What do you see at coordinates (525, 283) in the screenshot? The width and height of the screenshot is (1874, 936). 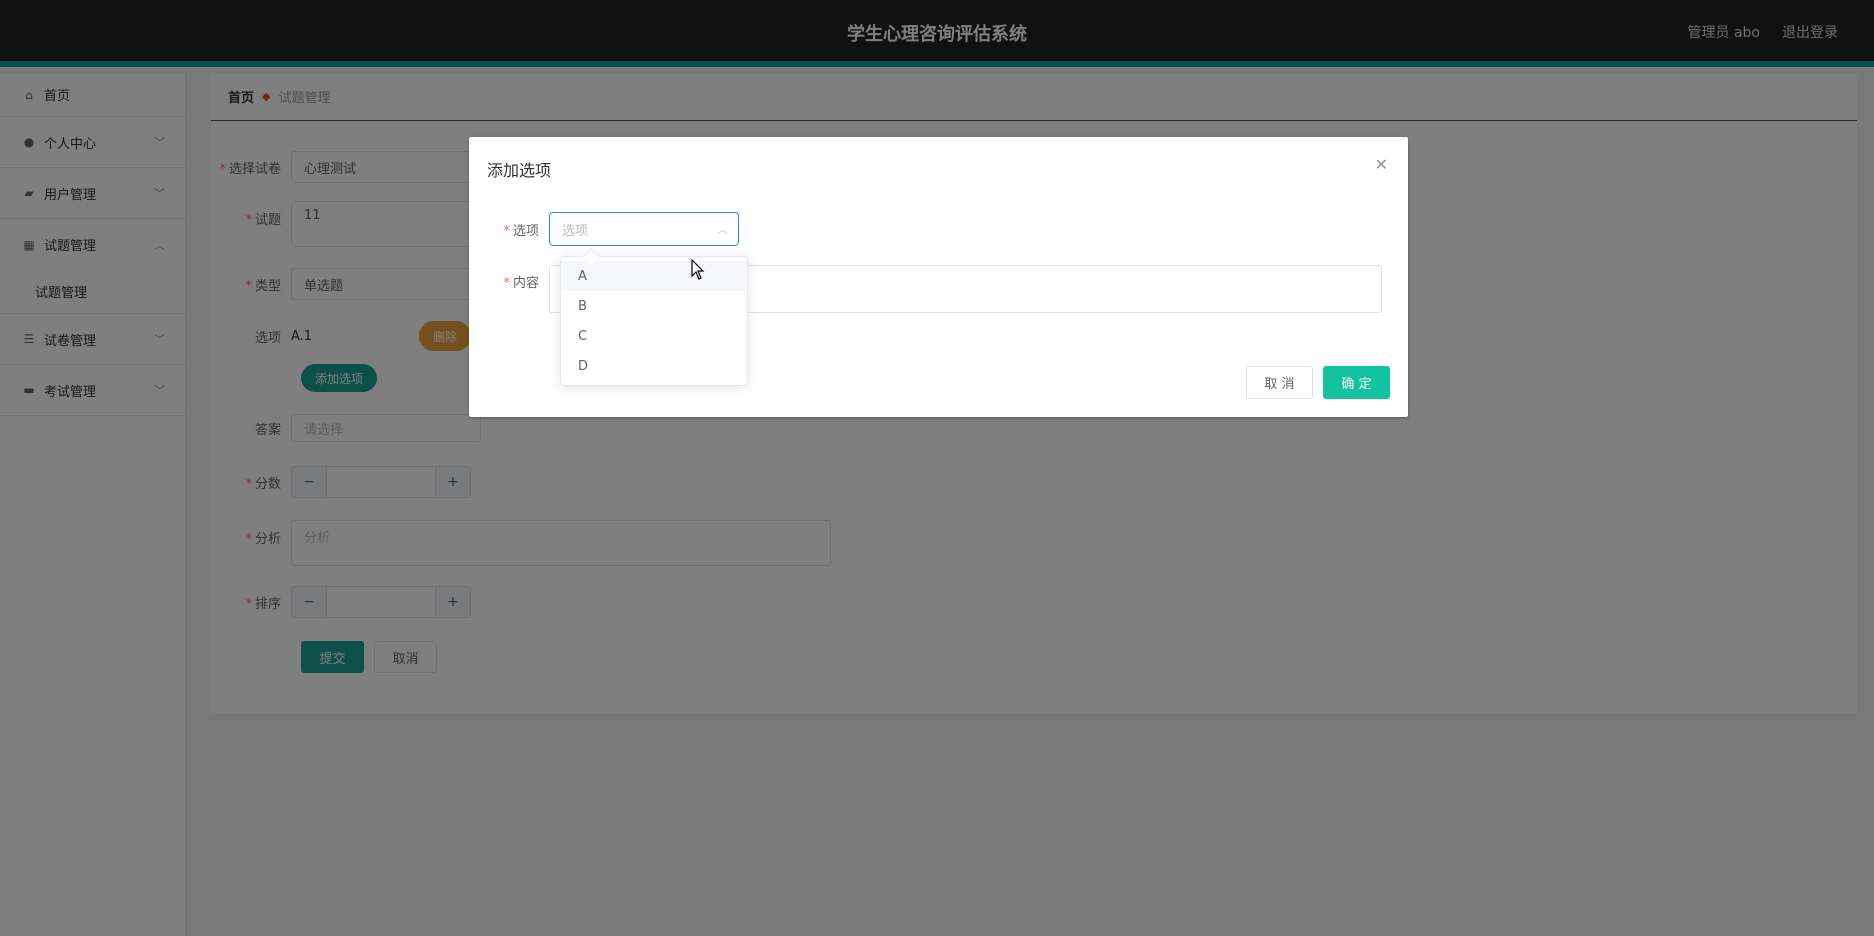 I see `dialog-content-label: 内容` at bounding box center [525, 283].